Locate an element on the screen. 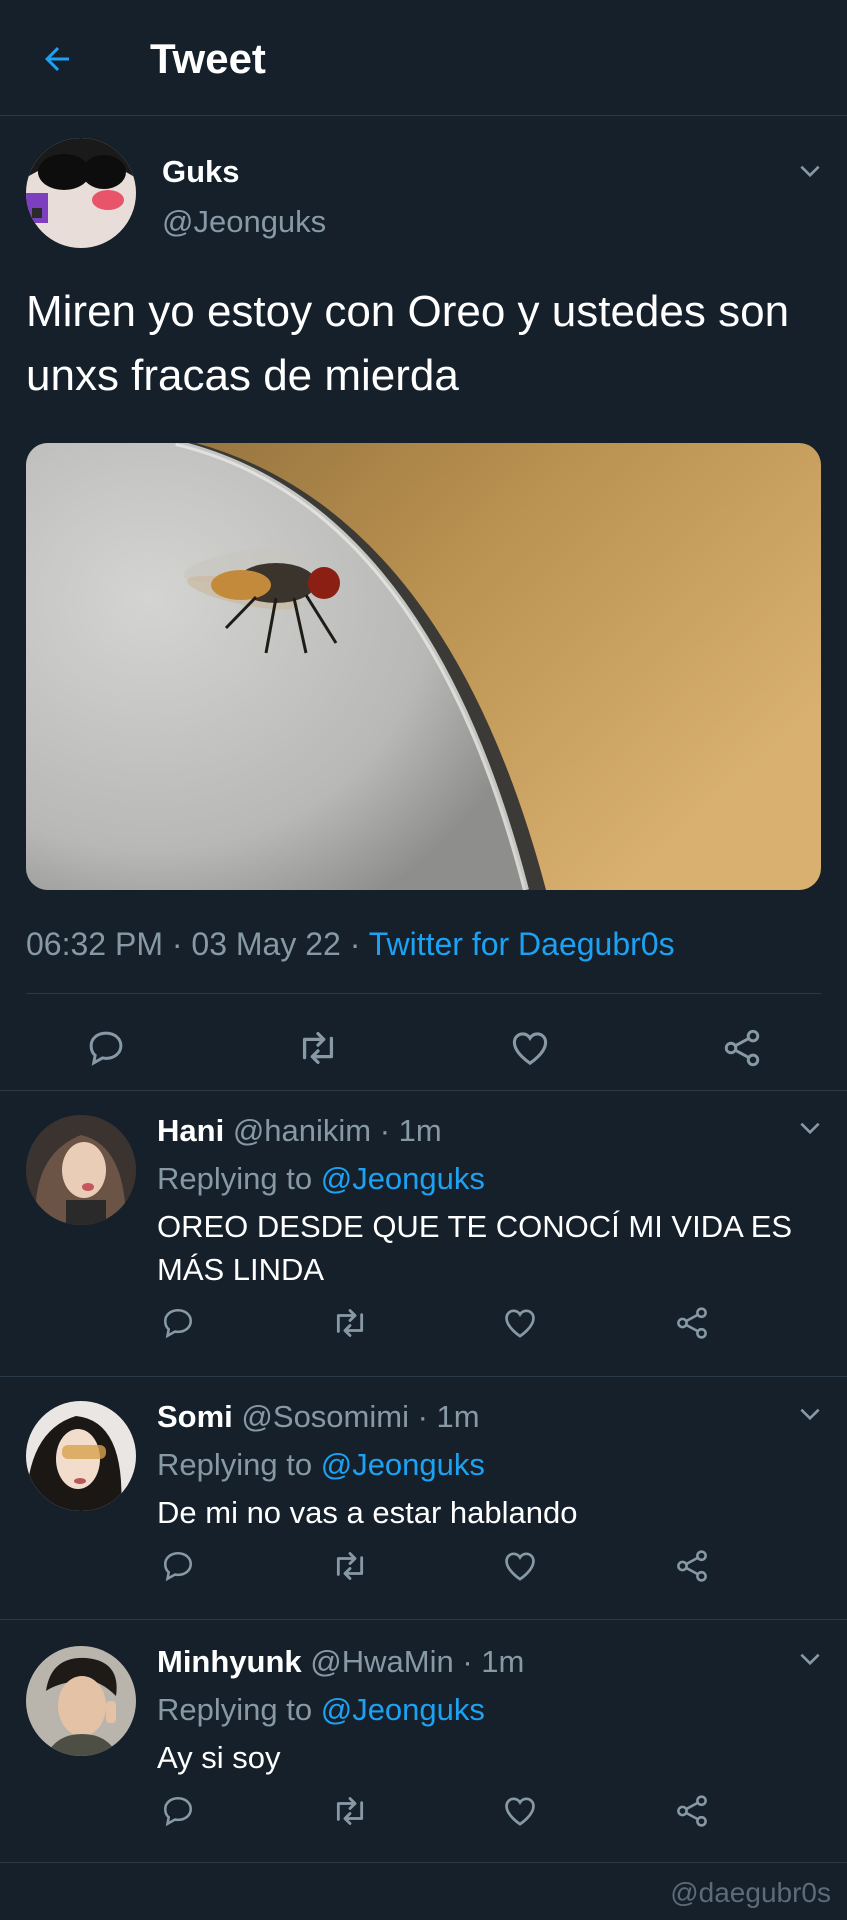 The image size is (847, 1920). tweet-date: 03 May 22 is located at coordinates (266, 944).